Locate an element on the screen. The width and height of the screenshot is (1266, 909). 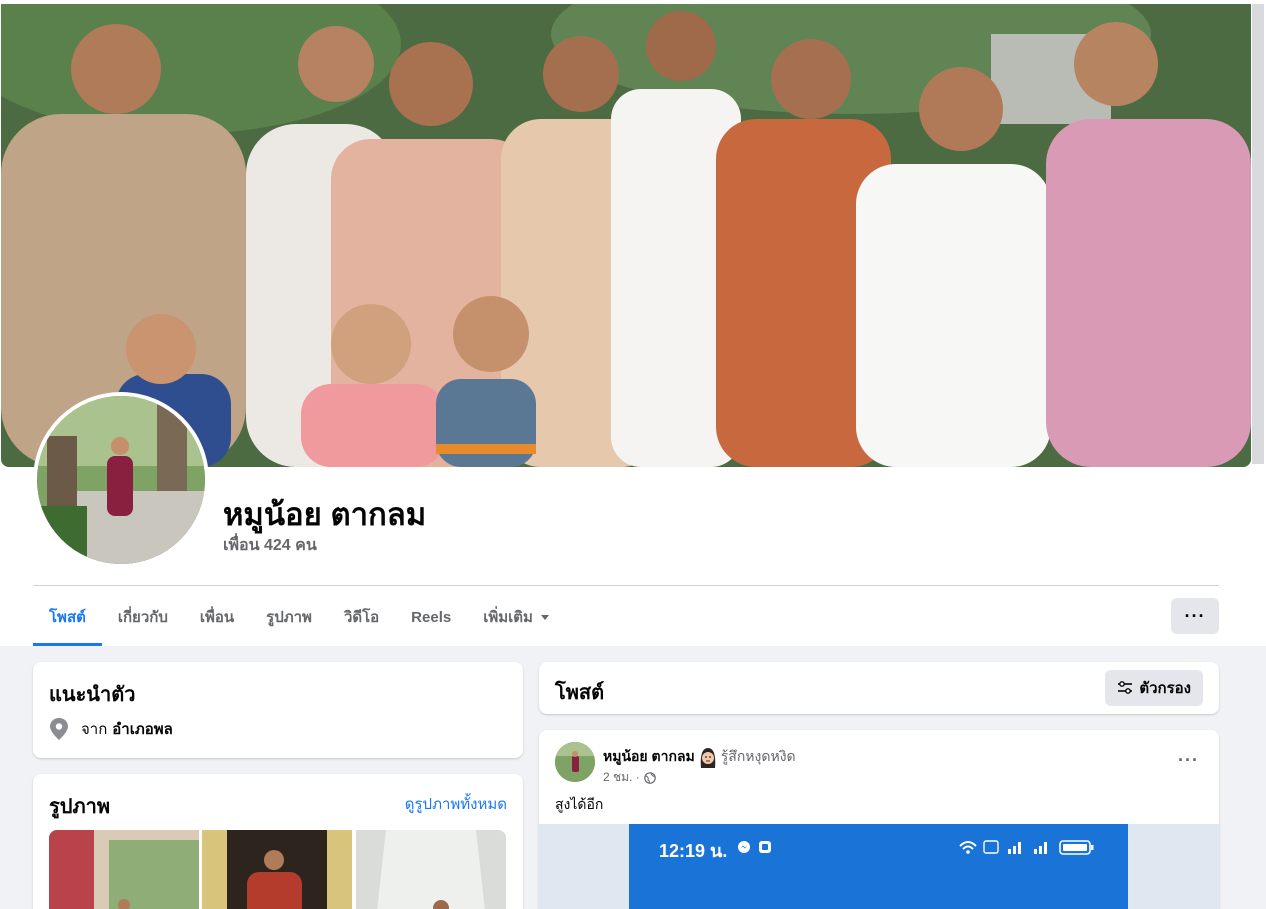
public-globe-icon is located at coordinates (649, 777).